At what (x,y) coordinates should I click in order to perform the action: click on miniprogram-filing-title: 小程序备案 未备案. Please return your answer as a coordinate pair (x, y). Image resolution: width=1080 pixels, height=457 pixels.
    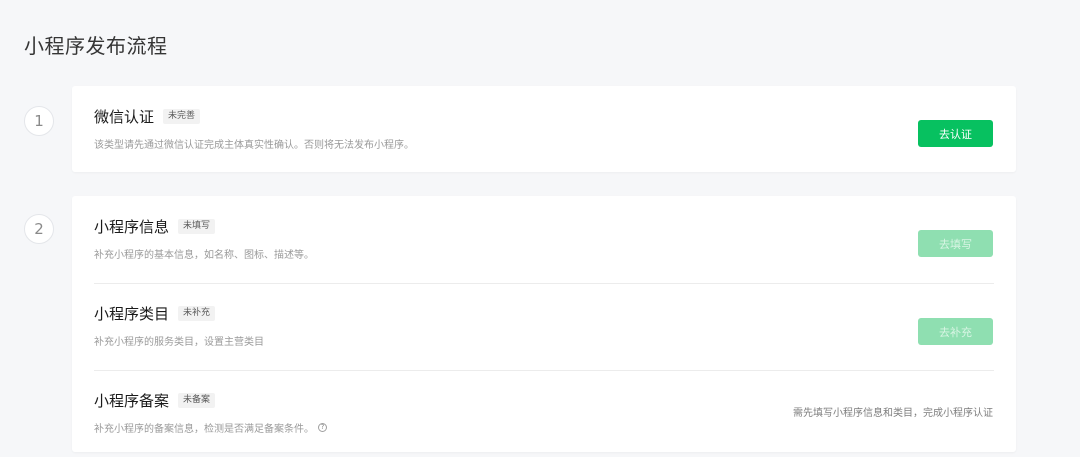
    Looking at the image, I should click on (155, 400).